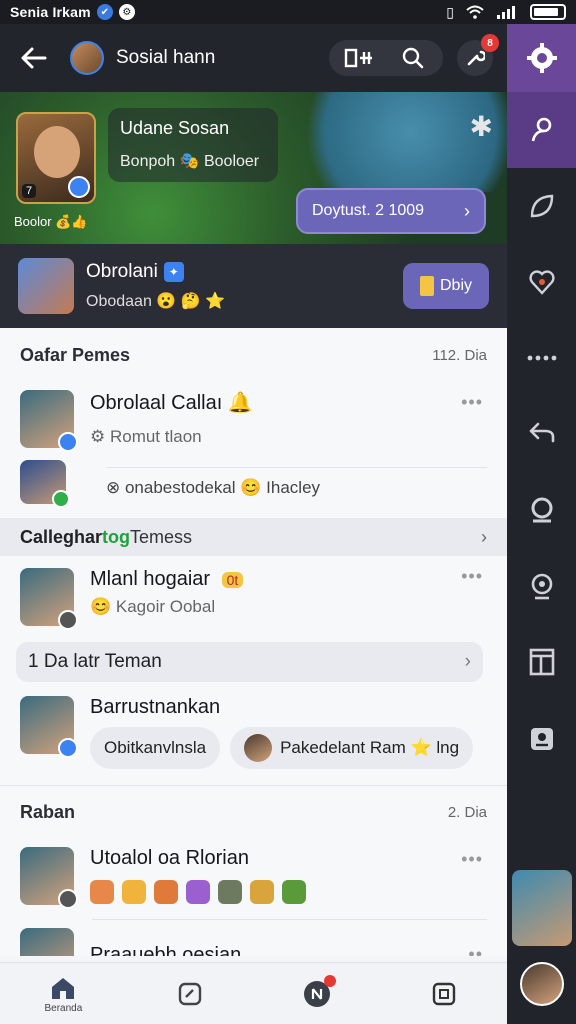  I want to click on rail-layout, so click(541, 662).